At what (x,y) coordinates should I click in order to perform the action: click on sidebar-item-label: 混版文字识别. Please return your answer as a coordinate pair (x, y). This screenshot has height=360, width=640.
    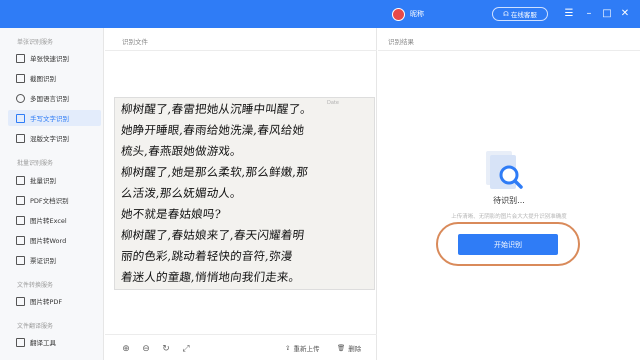
    Looking at the image, I should click on (49, 139).